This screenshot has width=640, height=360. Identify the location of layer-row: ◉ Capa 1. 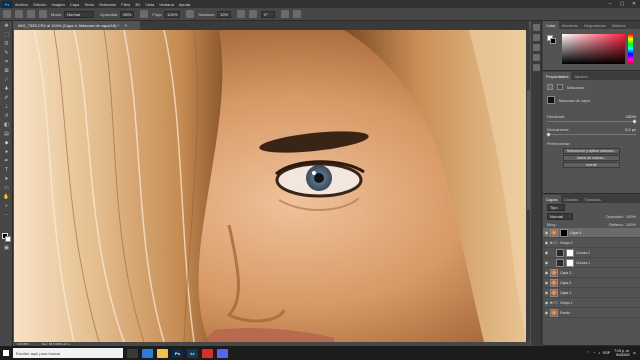
(591, 293).